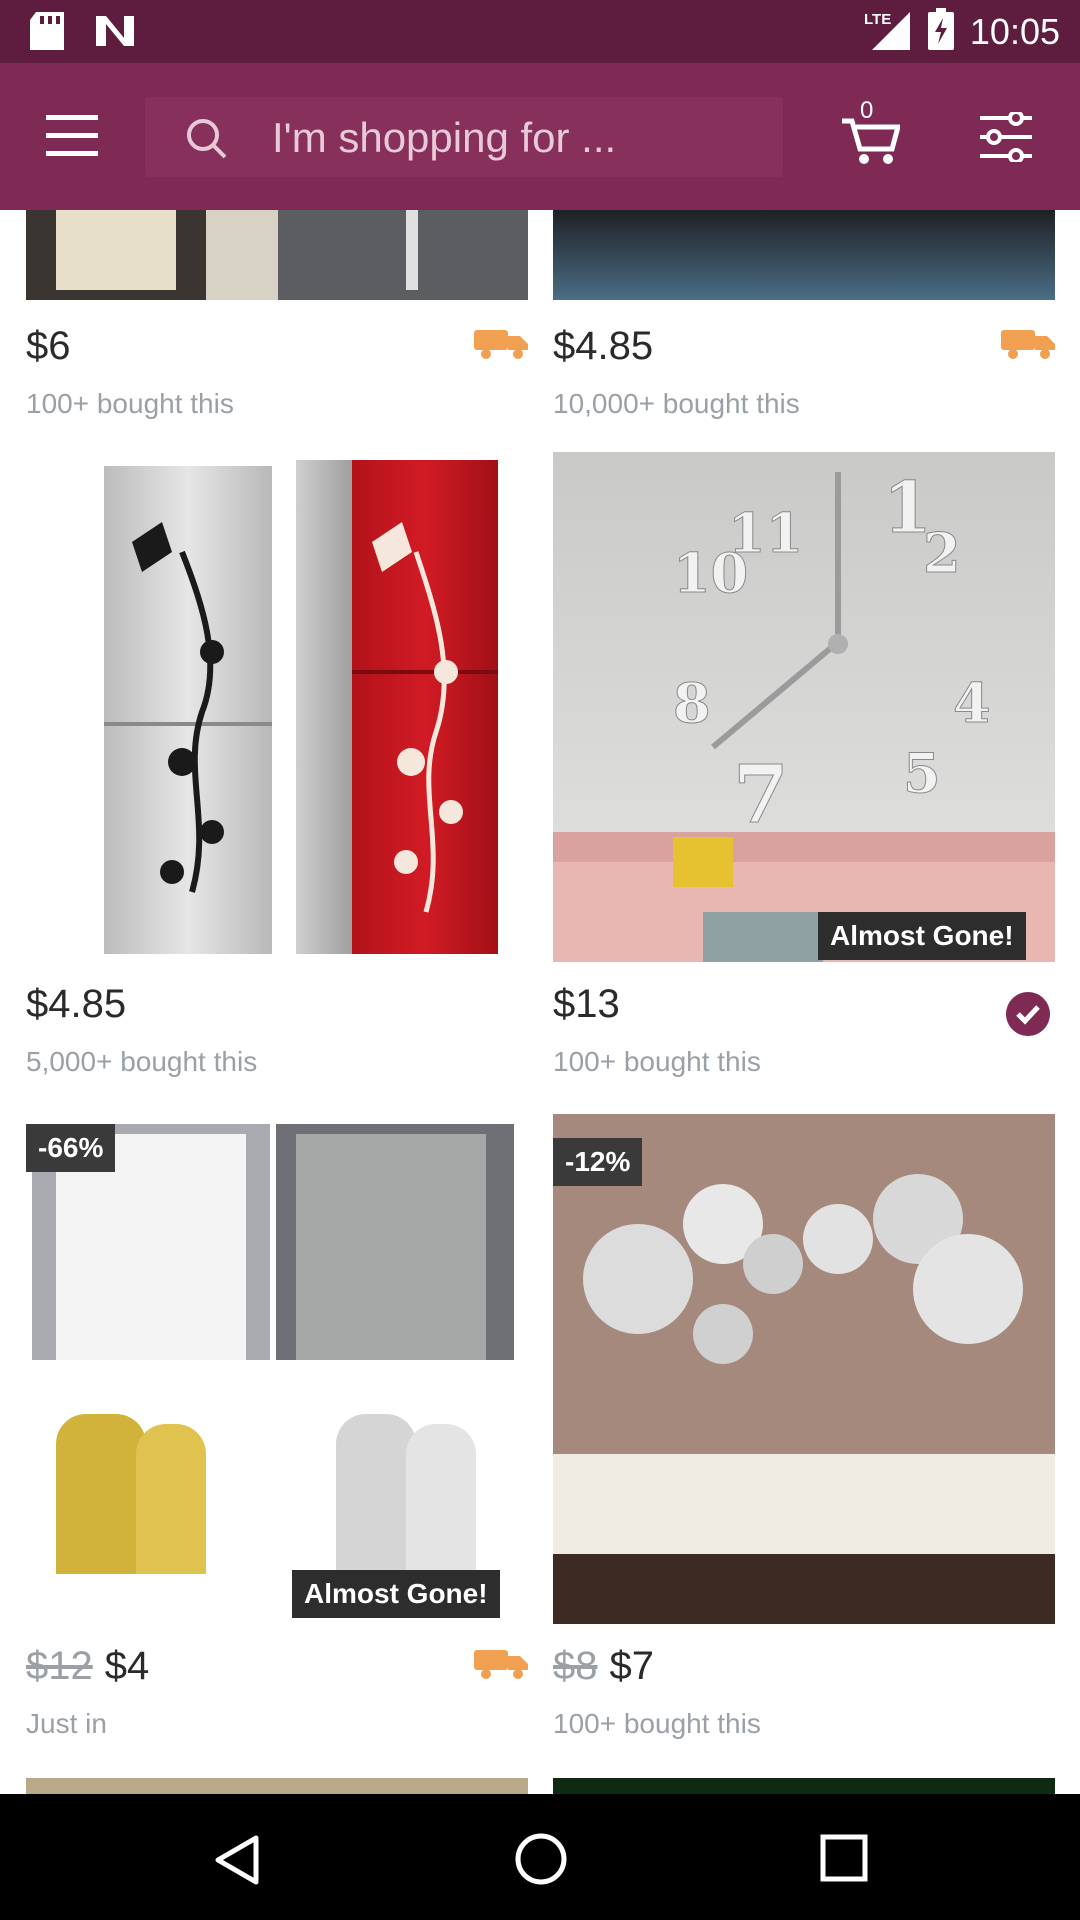 Image resolution: width=1080 pixels, height=1920 pixels. Describe the element at coordinates (575, 1666) in the screenshot. I see `product-old-price: $8` at that location.